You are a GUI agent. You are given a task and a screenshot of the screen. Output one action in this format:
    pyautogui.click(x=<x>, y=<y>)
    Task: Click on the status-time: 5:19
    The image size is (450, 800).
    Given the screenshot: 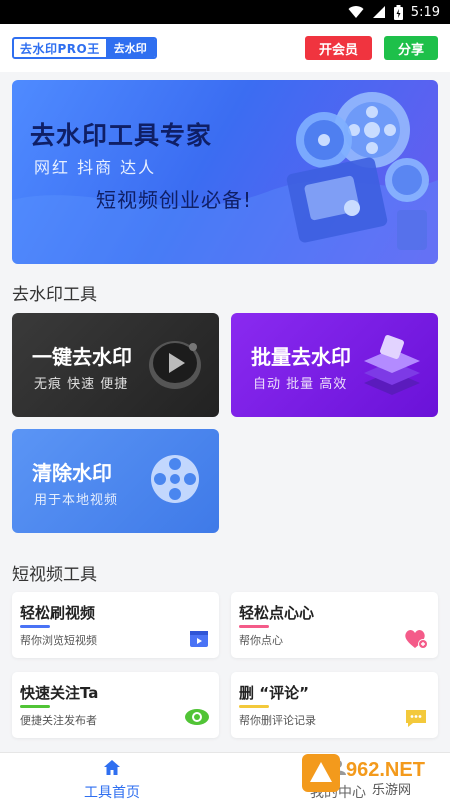 What is the action you would take?
    pyautogui.click(x=425, y=12)
    